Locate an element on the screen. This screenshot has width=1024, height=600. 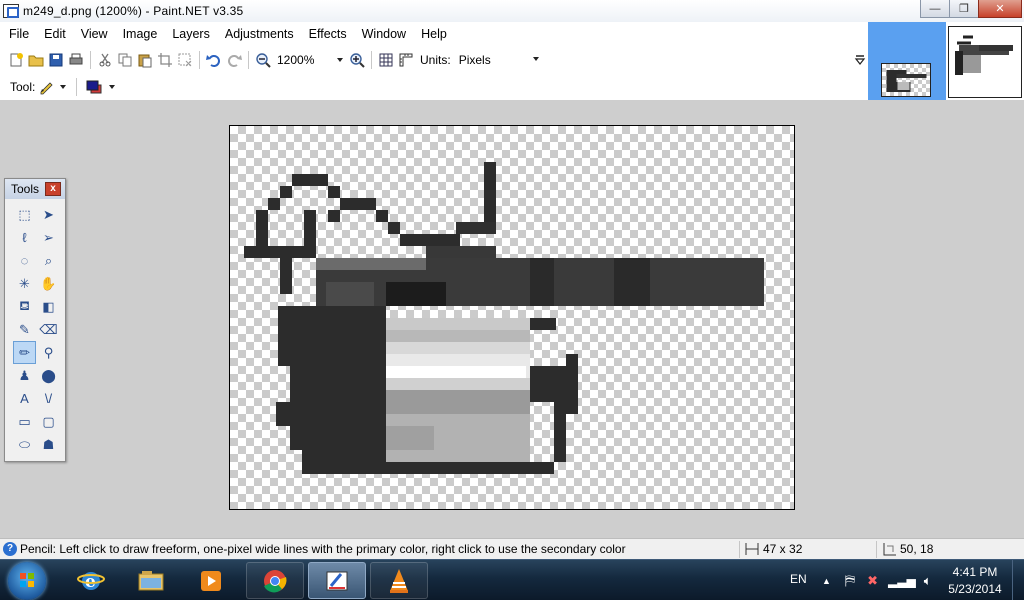
grid-icon is located at coordinates (385, 59).